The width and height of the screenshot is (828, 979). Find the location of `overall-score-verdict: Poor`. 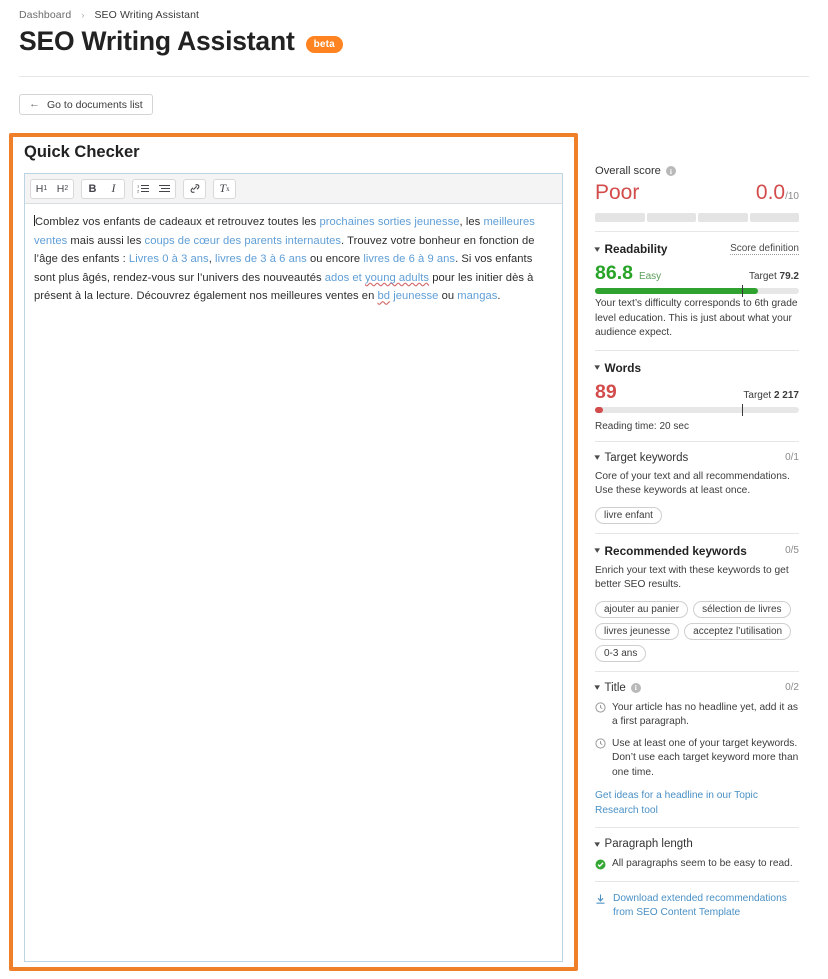

overall-score-verdict: Poor is located at coordinates (617, 192).